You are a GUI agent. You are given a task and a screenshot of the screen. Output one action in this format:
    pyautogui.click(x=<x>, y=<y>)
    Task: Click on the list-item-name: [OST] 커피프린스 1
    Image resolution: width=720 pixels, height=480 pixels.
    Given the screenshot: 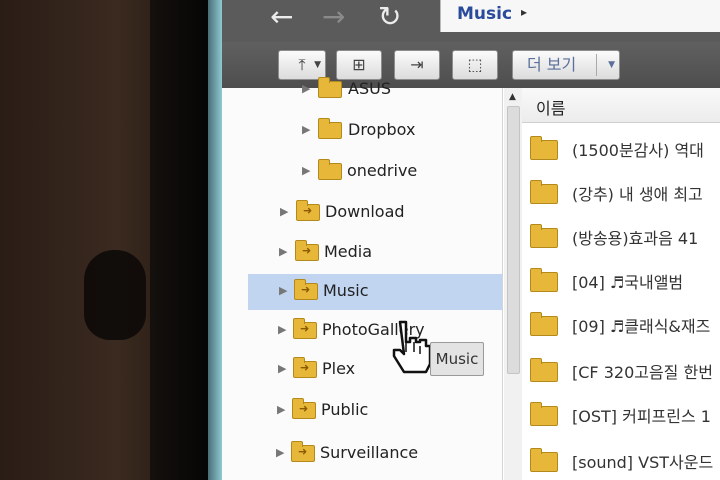 What is the action you would take?
    pyautogui.click(x=641, y=416)
    